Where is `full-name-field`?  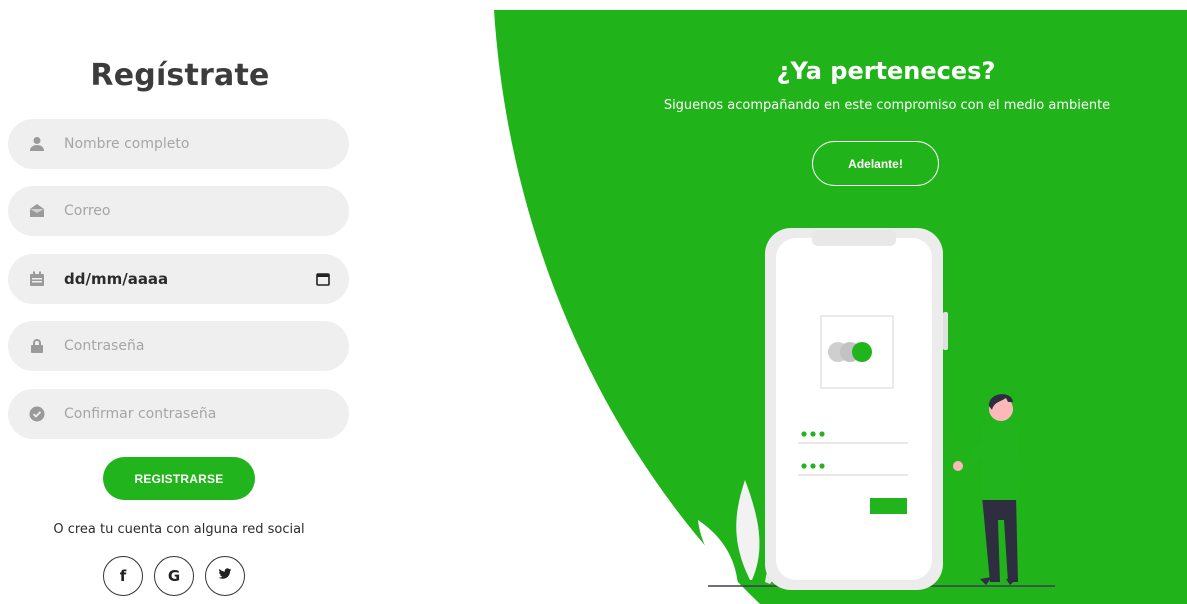
full-name-field is located at coordinates (178, 144).